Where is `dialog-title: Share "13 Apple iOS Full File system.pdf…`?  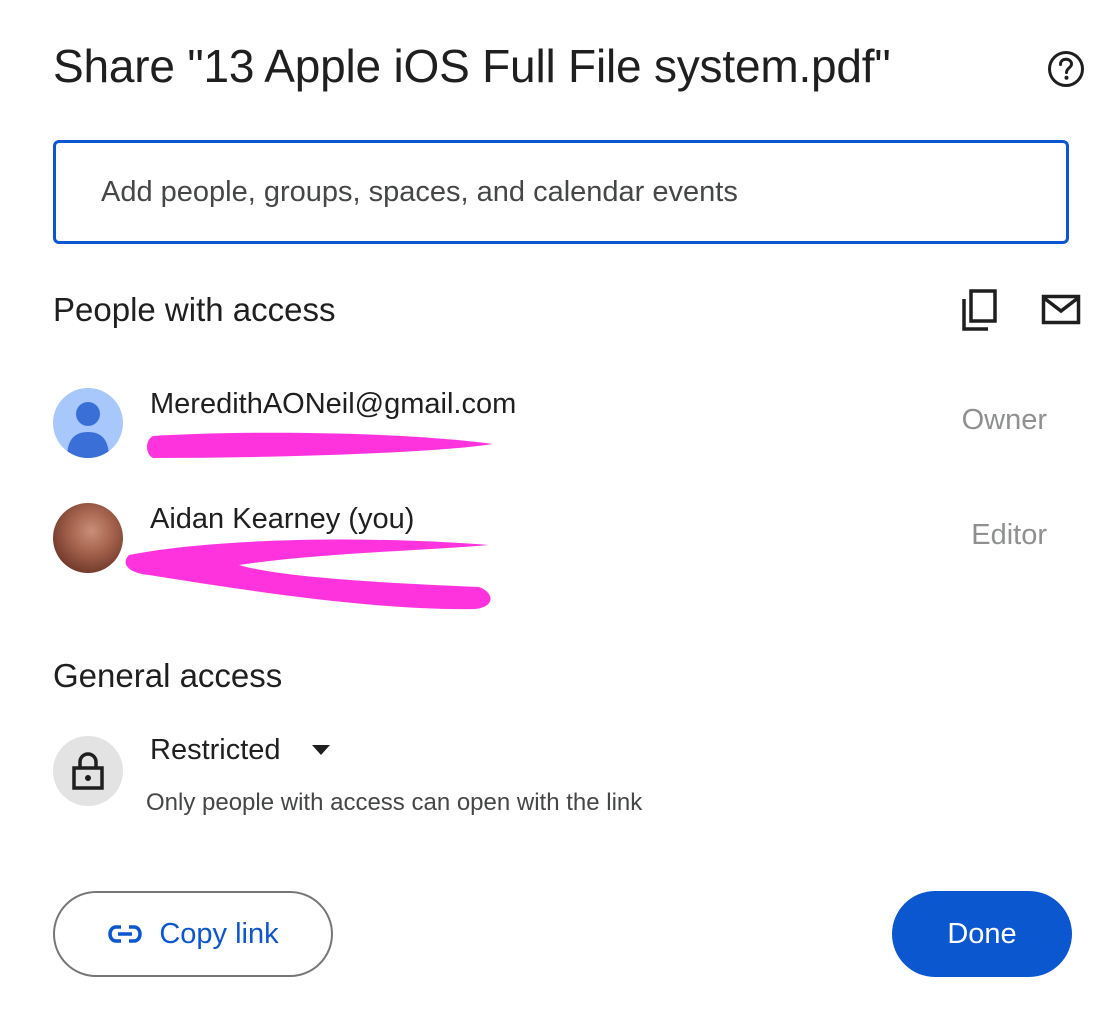
dialog-title: Share "13 Apple iOS Full File system.pdf… is located at coordinates (472, 66).